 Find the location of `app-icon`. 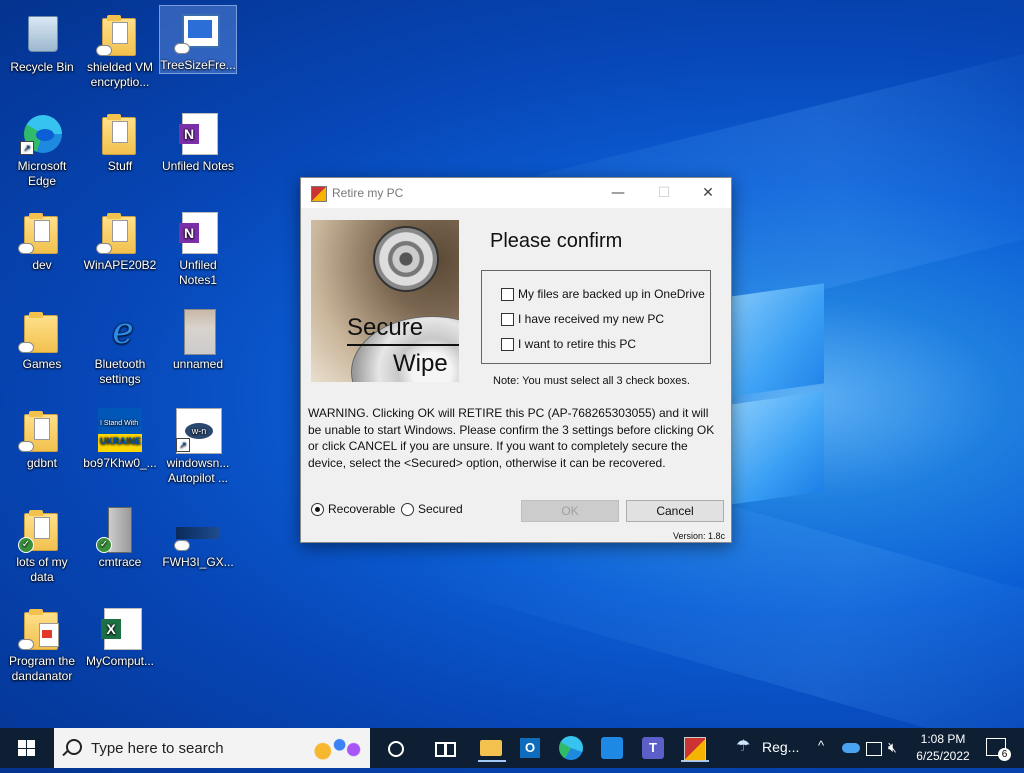

app-icon is located at coordinates (319, 194).